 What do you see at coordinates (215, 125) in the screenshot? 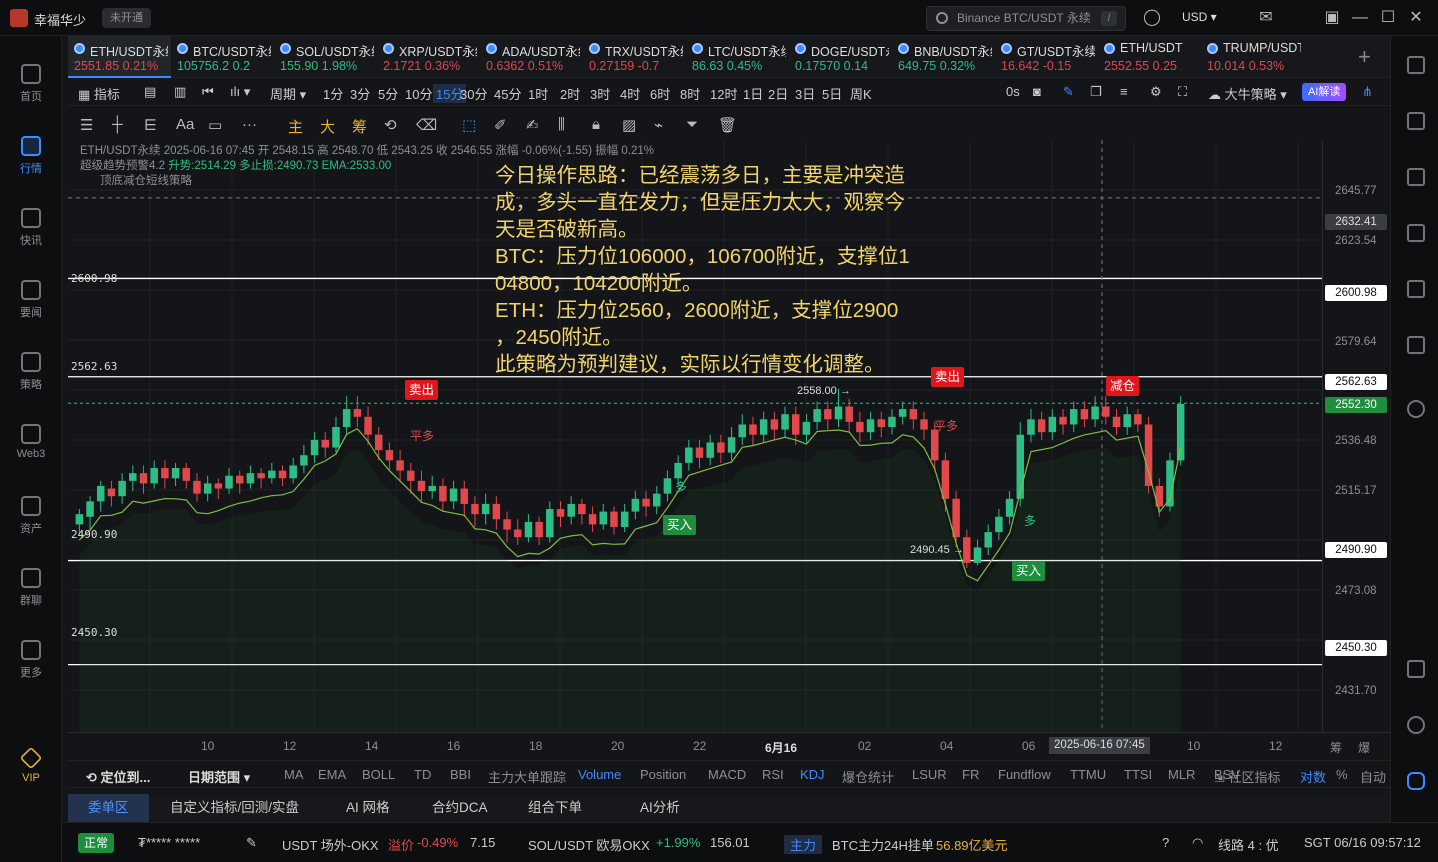
I see `ruler-icon: ▭` at bounding box center [215, 125].